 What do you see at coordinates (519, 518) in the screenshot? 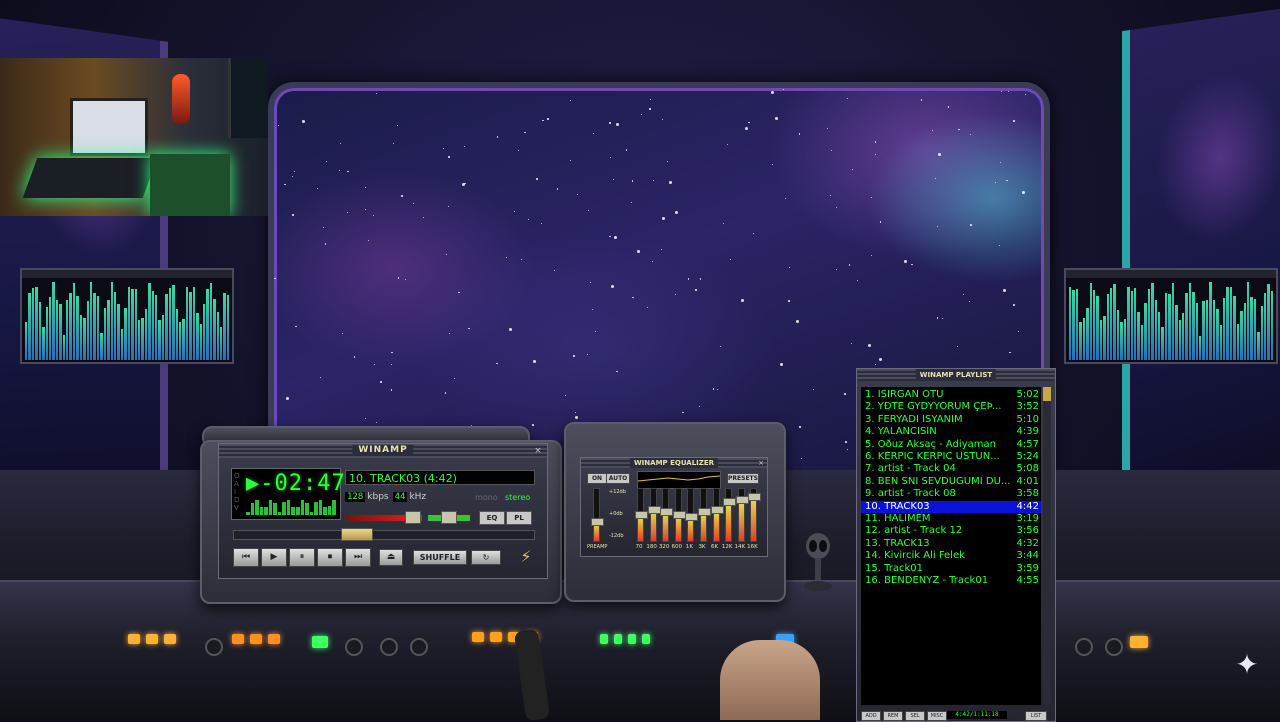
I see `playlist-toggle-button: PL` at bounding box center [519, 518].